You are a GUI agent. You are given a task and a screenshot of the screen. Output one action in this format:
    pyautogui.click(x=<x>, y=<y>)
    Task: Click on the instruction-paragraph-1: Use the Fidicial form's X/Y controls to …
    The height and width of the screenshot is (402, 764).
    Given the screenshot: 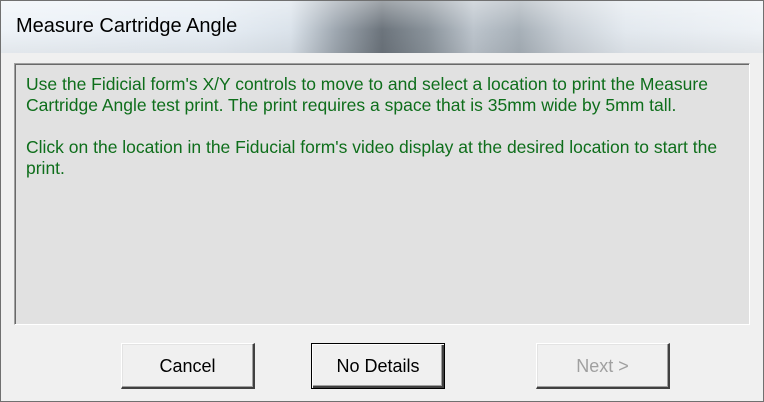 What is the action you would take?
    pyautogui.click(x=367, y=94)
    